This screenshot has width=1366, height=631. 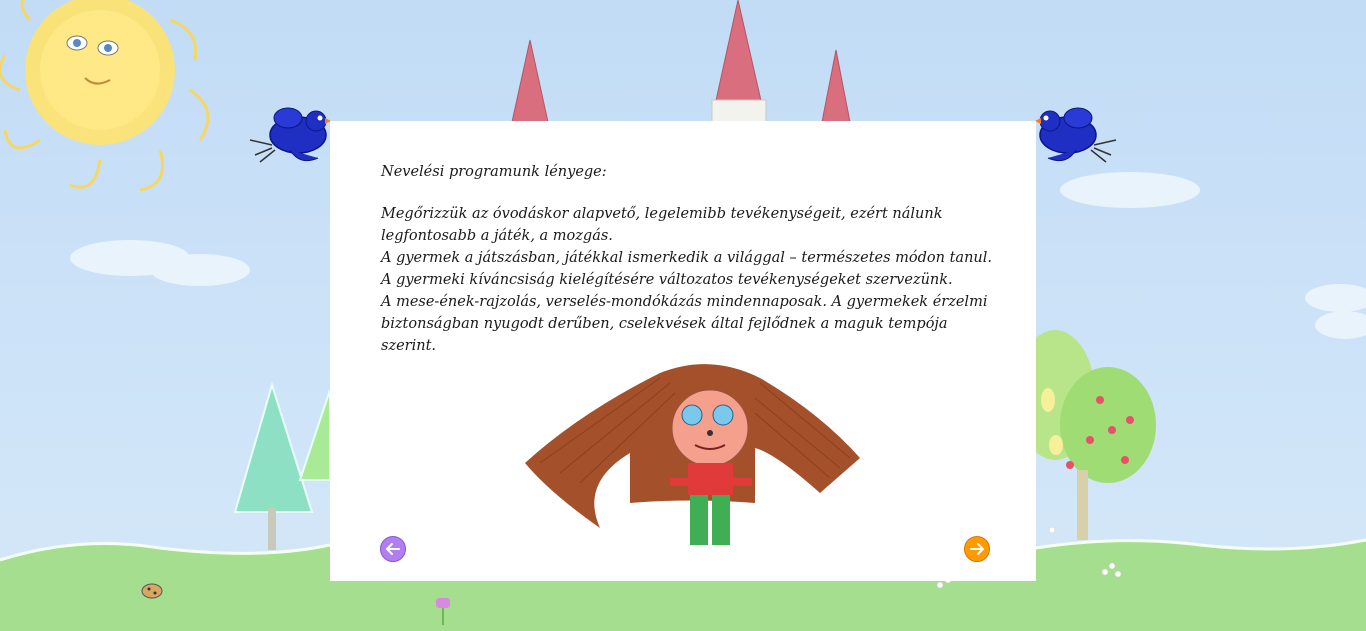 I want to click on arrow-left-circle-icon, so click(x=393, y=549).